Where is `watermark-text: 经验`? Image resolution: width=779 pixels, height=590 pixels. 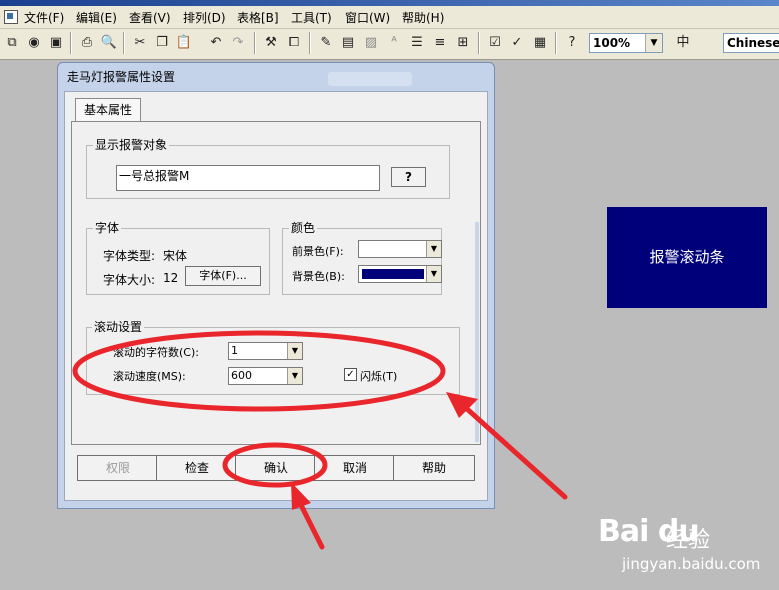 watermark-text: 经验 is located at coordinates (688, 540).